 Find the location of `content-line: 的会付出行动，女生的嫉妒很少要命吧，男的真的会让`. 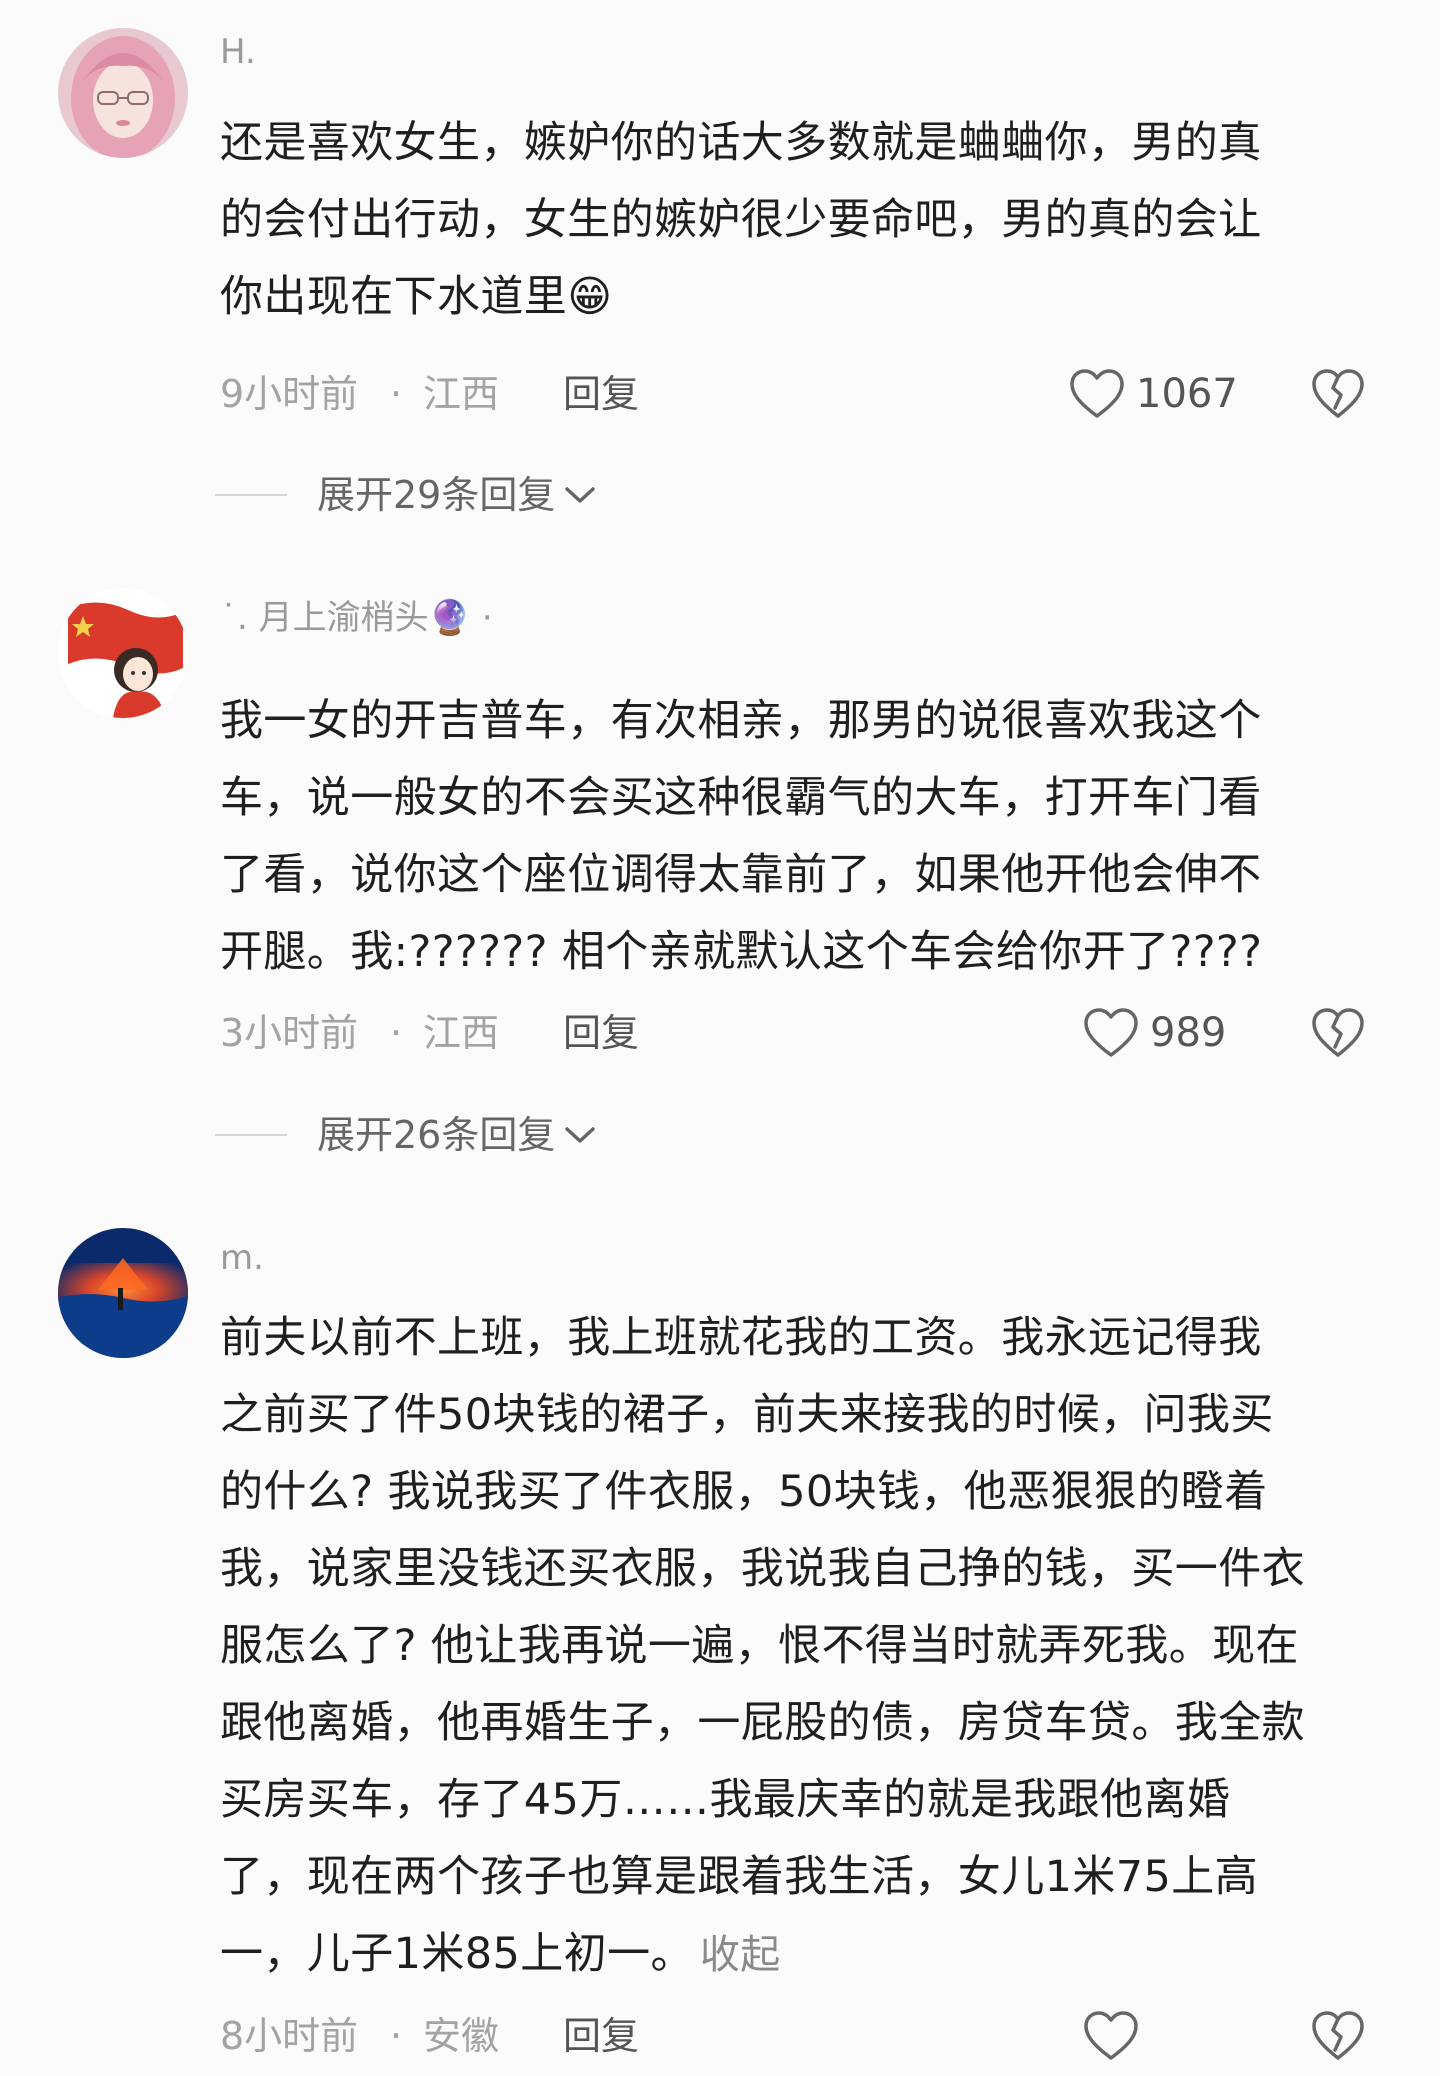

content-line: 的会付出行动，女生的嫉妒很少要命吧，男的真的会让 is located at coordinates (741, 220).